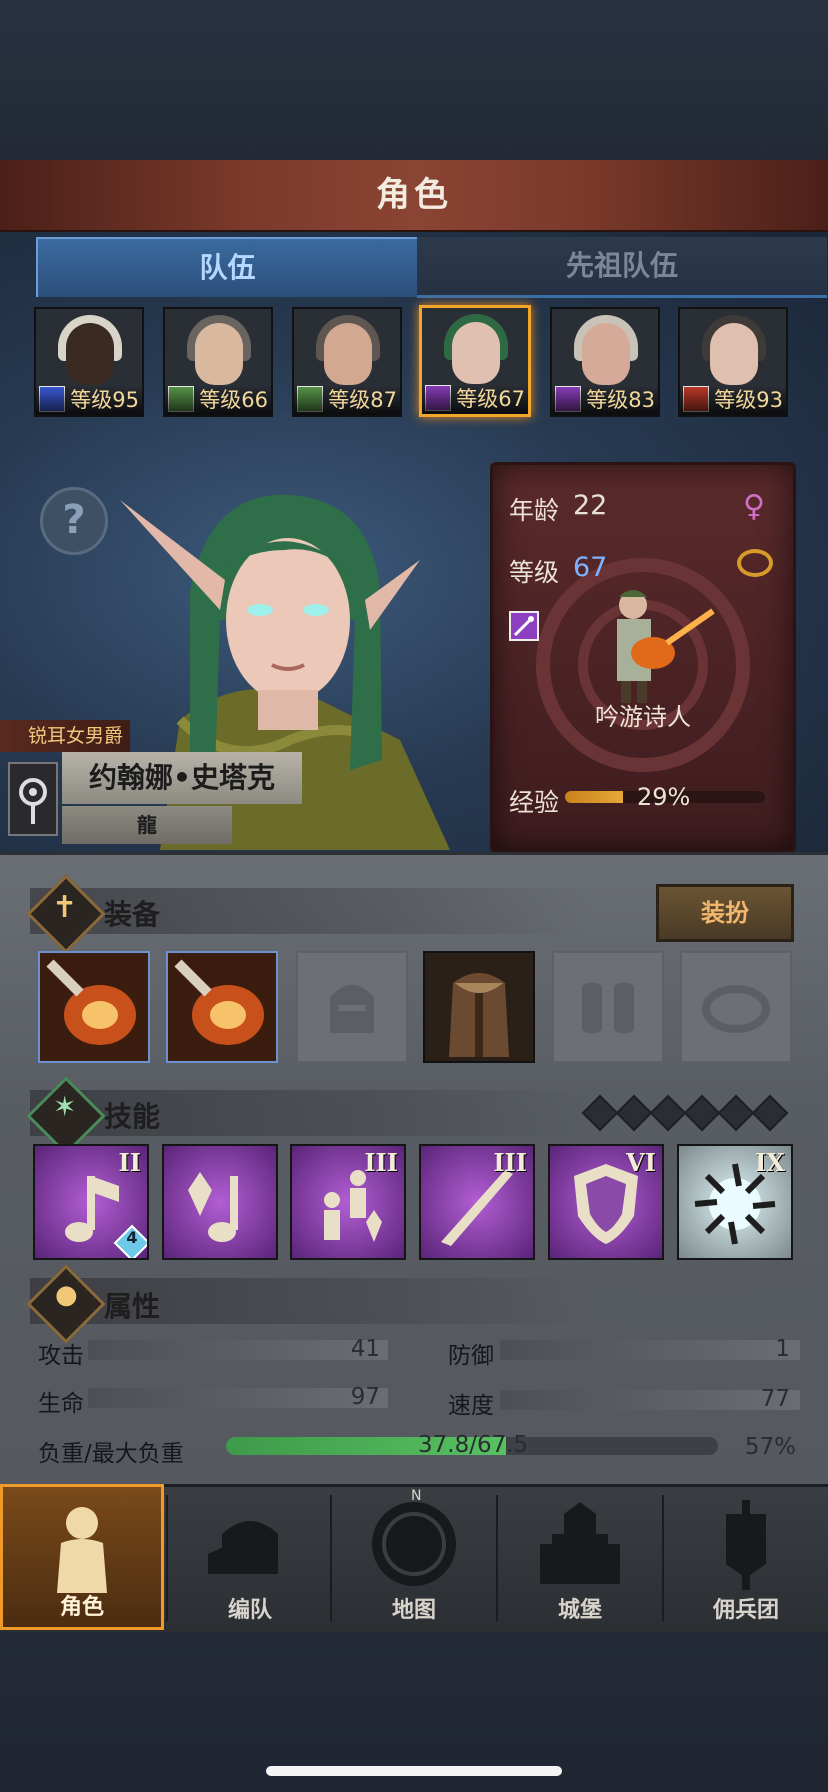 The image size is (828, 1792). Describe the element at coordinates (227, 267) in the screenshot. I see `tab-team: 队伍` at that location.